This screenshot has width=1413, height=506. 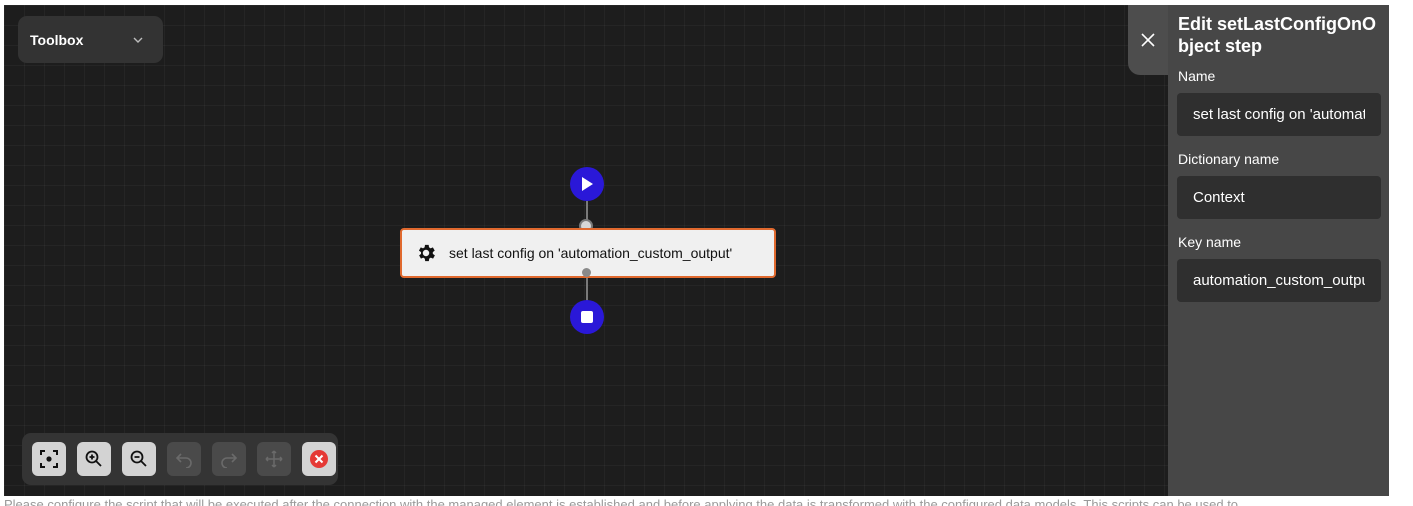 I want to click on toolbox-label: Toolbox, so click(x=57, y=39).